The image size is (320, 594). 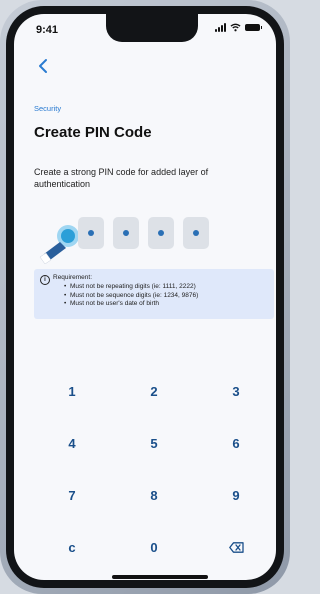 I want to click on key-9: 9, so click(x=236, y=495).